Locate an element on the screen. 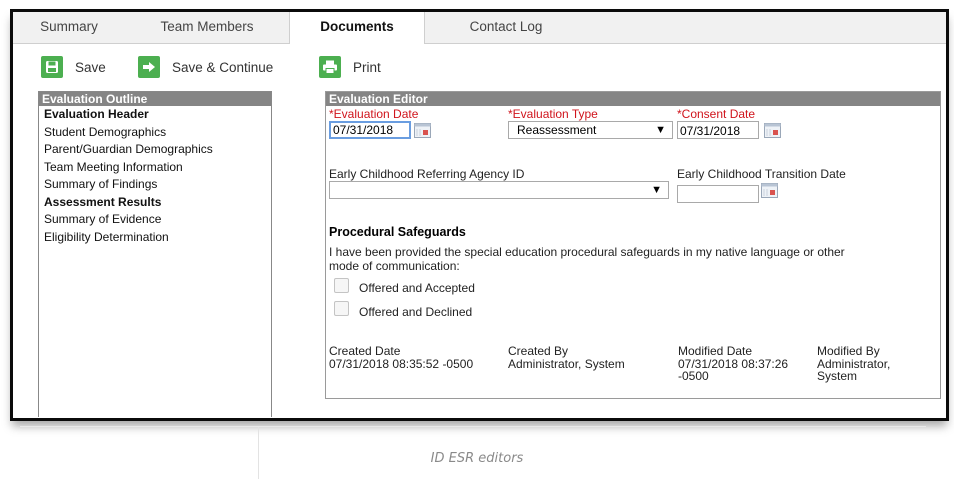 This screenshot has height=479, width=954. referring-agency-label: Early Childhood Referring Agency ID is located at coordinates (427, 174).